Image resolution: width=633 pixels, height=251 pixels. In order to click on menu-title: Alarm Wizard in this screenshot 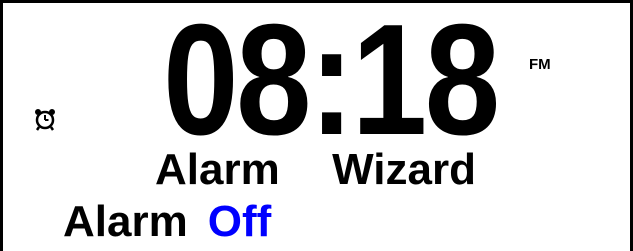, I will do `click(316, 169)`.